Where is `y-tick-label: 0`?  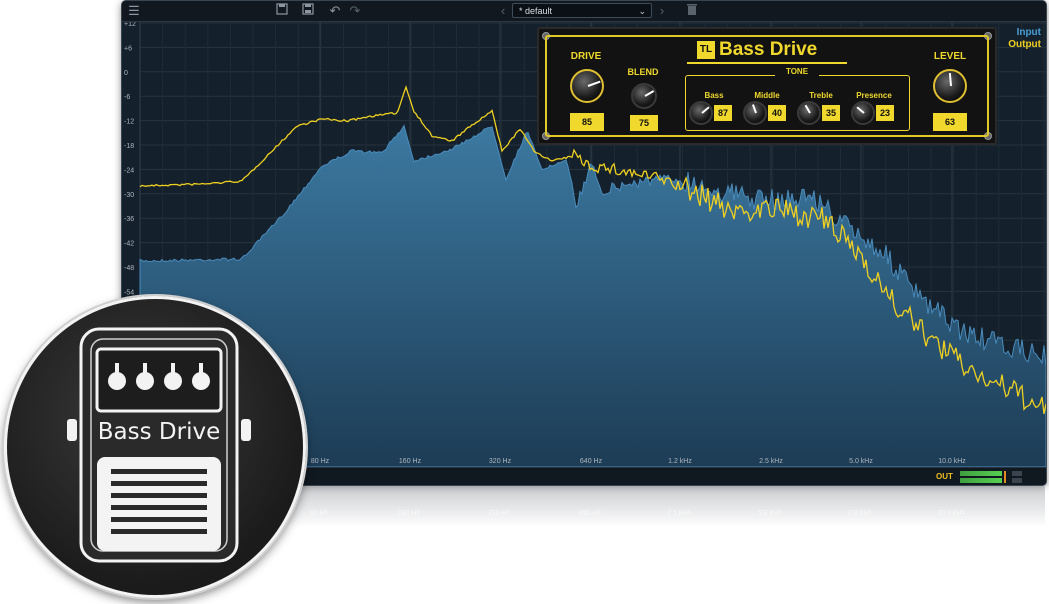 y-tick-label: 0 is located at coordinates (126, 73).